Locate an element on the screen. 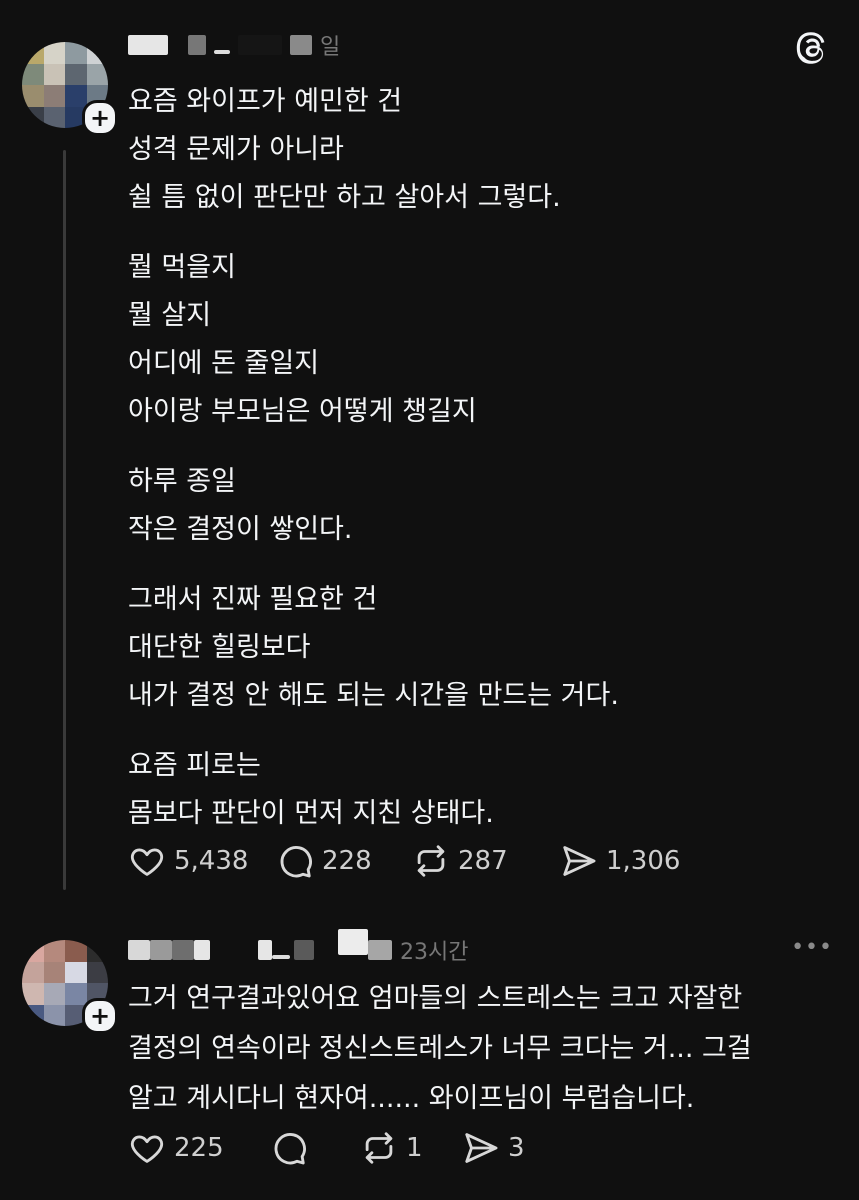 The height and width of the screenshot is (1200, 859). paragraph: 요즘 피로는 몸보다 판단이 먼저 지친 상태다. is located at coordinates (478, 790).